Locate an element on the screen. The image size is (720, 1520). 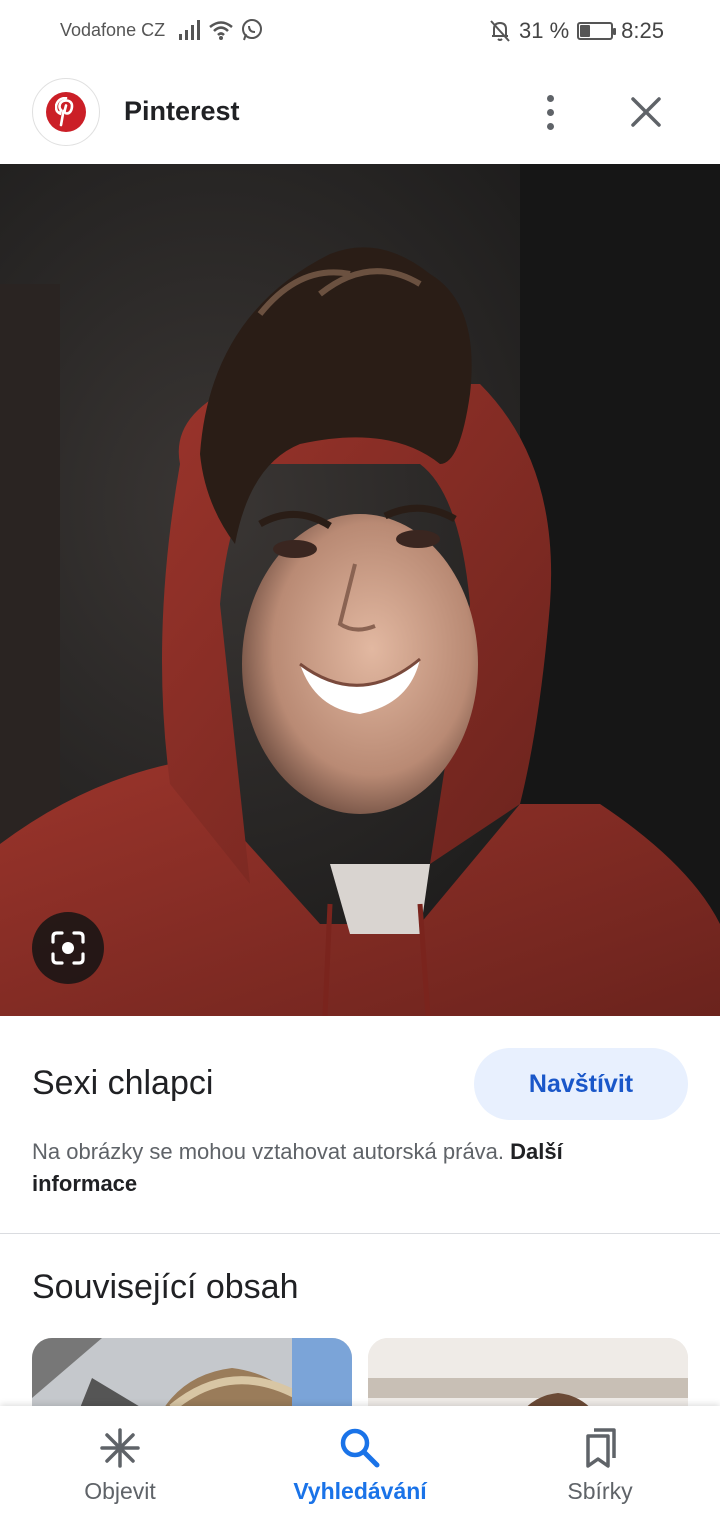
status-icons-right: 31 % 8:25 is located at coordinates (576, 31).